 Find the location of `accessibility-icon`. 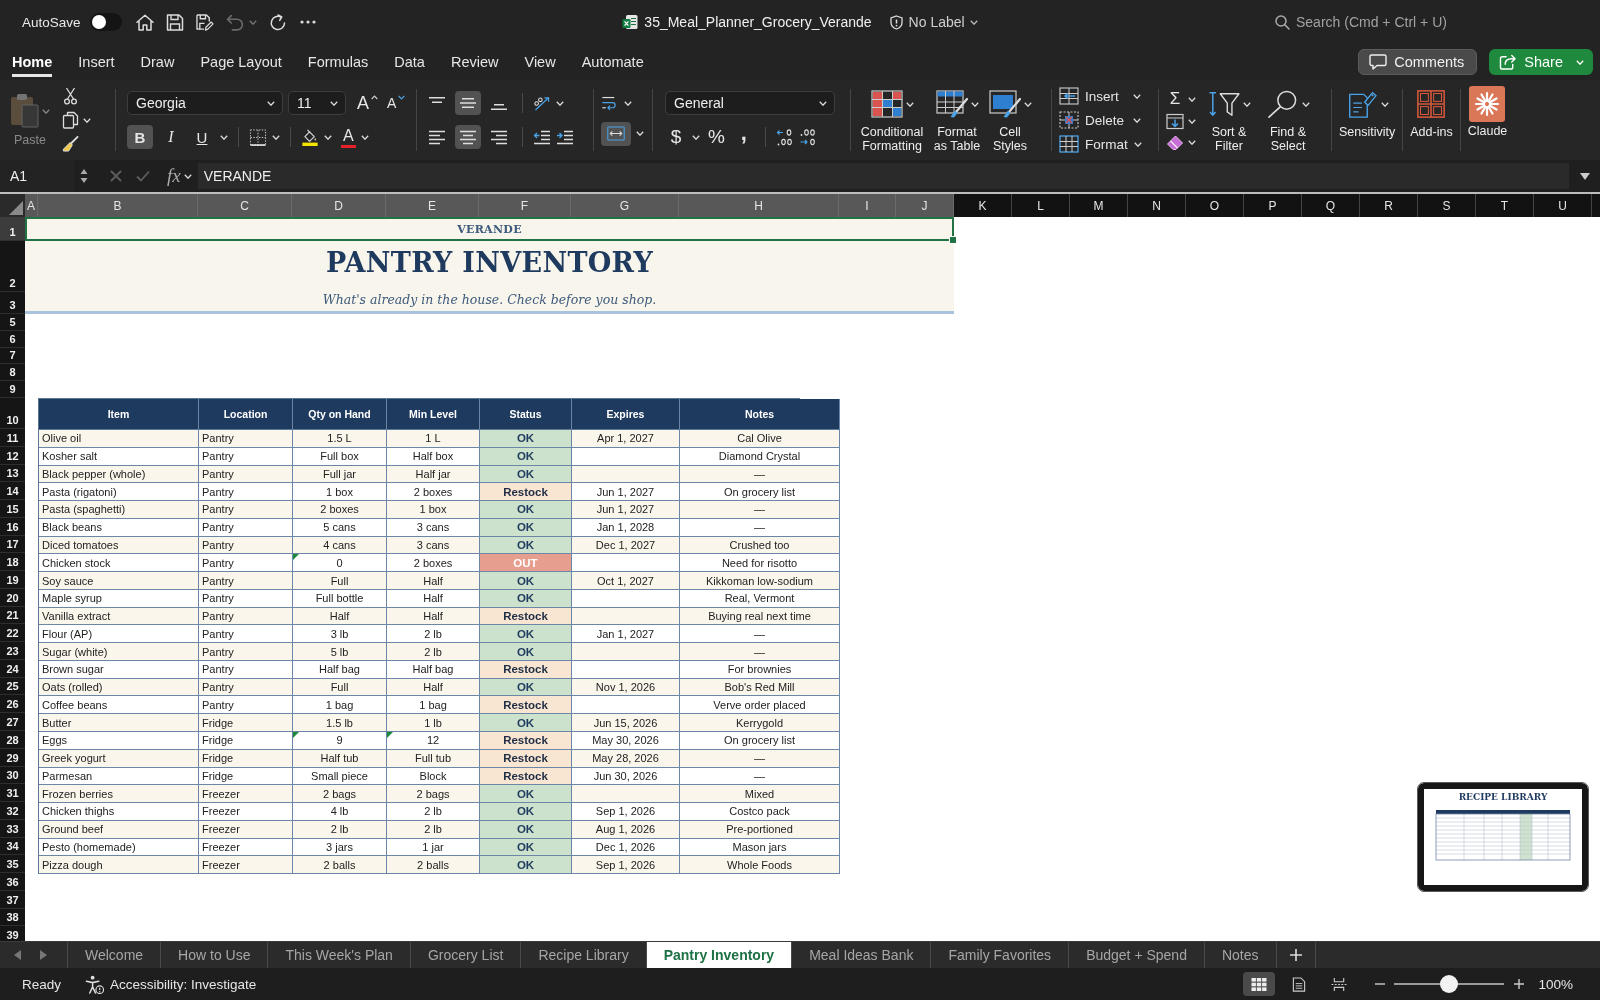

accessibility-icon is located at coordinates (95, 984).